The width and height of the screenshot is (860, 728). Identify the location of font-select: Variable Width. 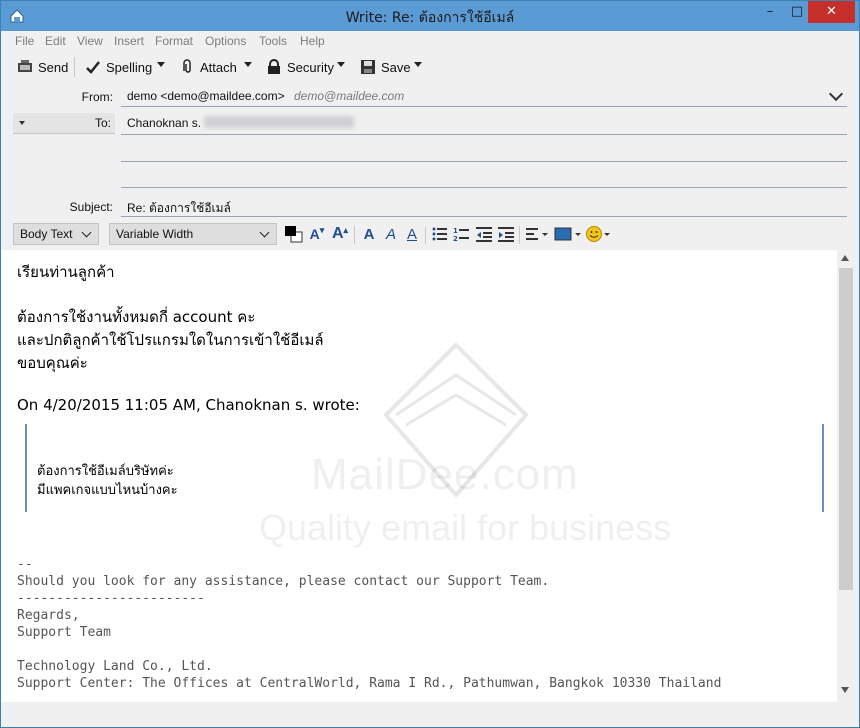
(193, 234).